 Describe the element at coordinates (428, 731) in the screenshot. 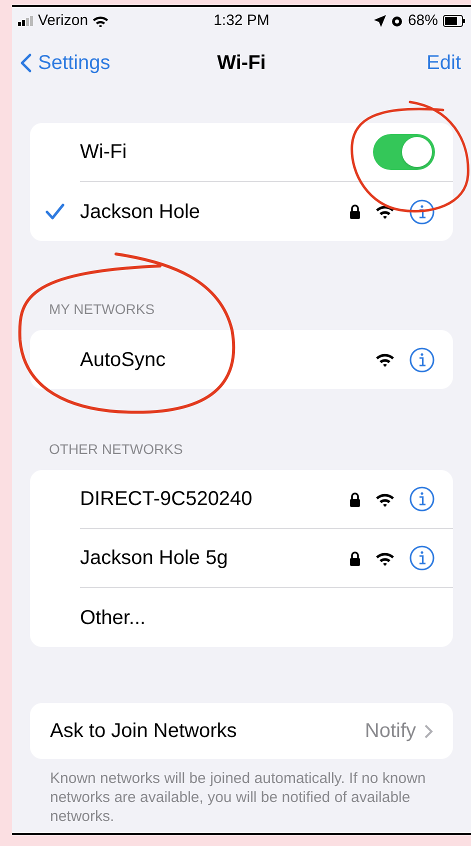

I see `chevron-right-icon` at that location.